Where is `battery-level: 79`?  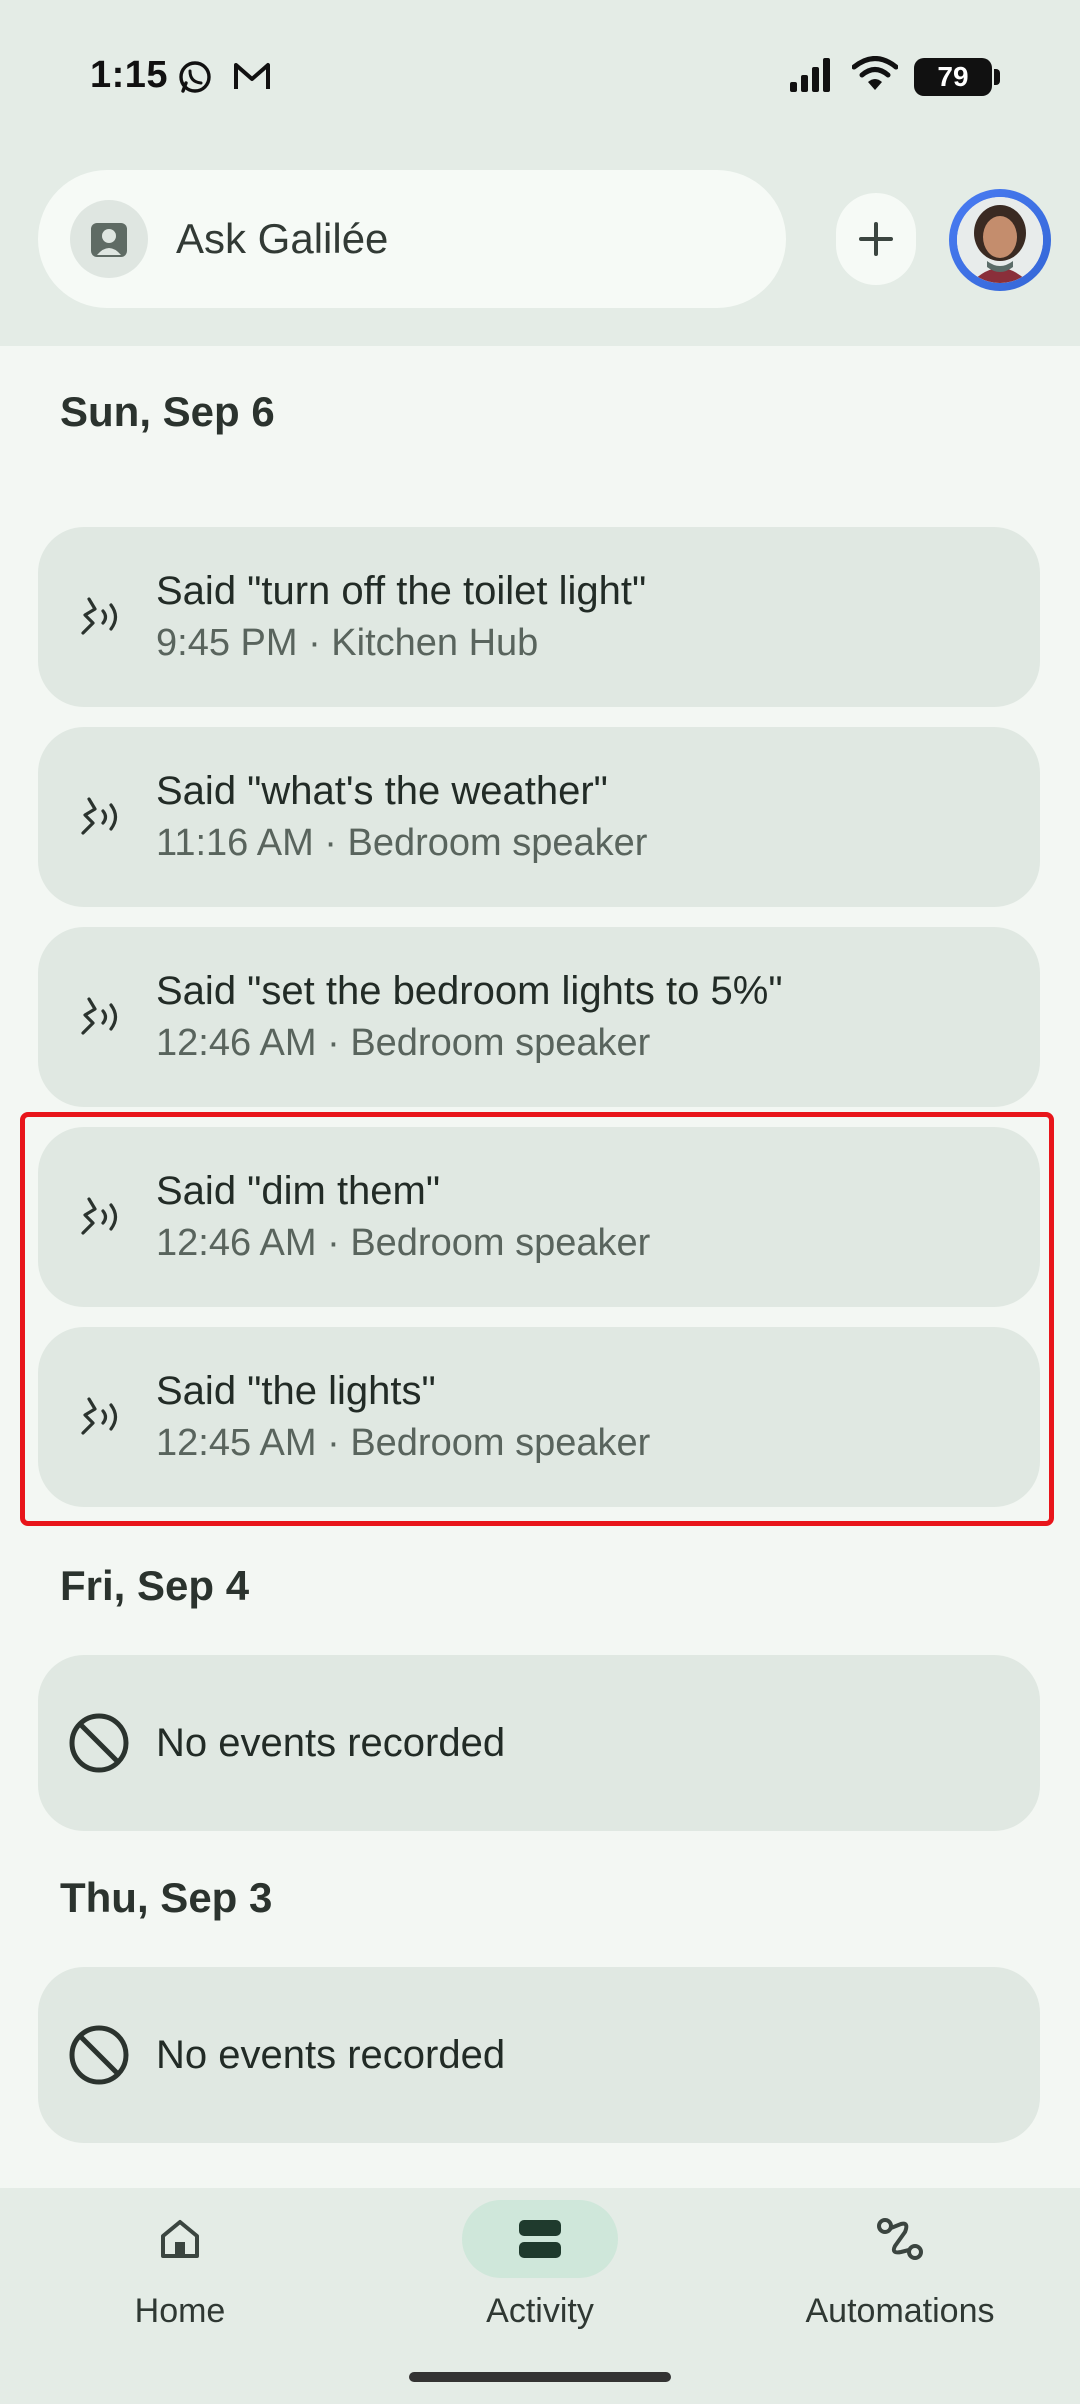
battery-level: 79 is located at coordinates (953, 76).